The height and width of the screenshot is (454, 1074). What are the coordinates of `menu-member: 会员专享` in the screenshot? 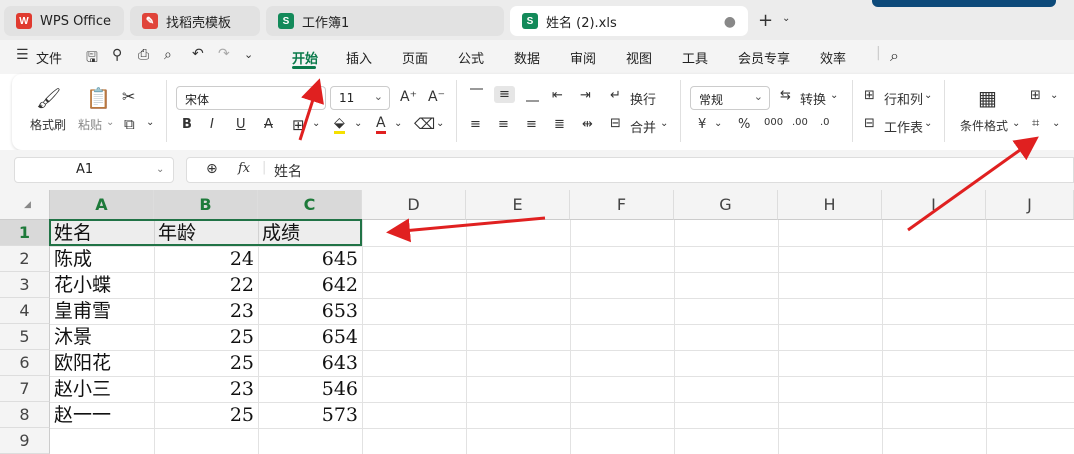 It's located at (764, 57).